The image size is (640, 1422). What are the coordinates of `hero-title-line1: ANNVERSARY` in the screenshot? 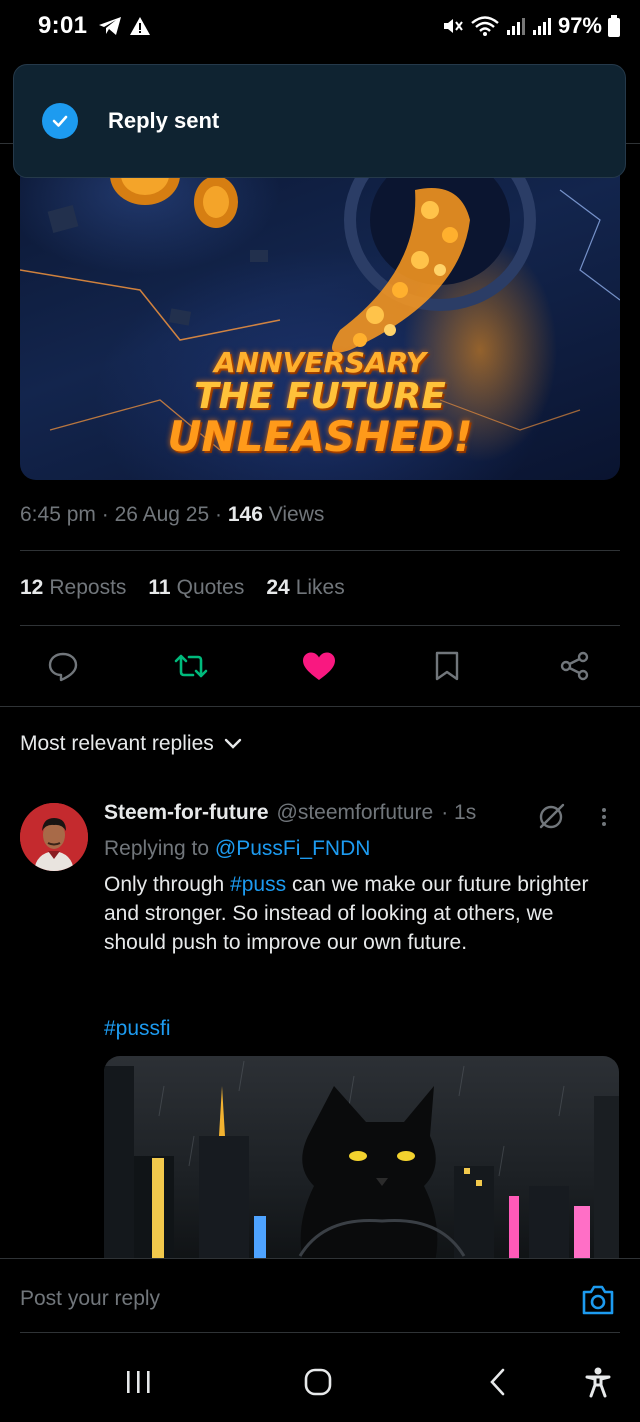 It's located at (320, 362).